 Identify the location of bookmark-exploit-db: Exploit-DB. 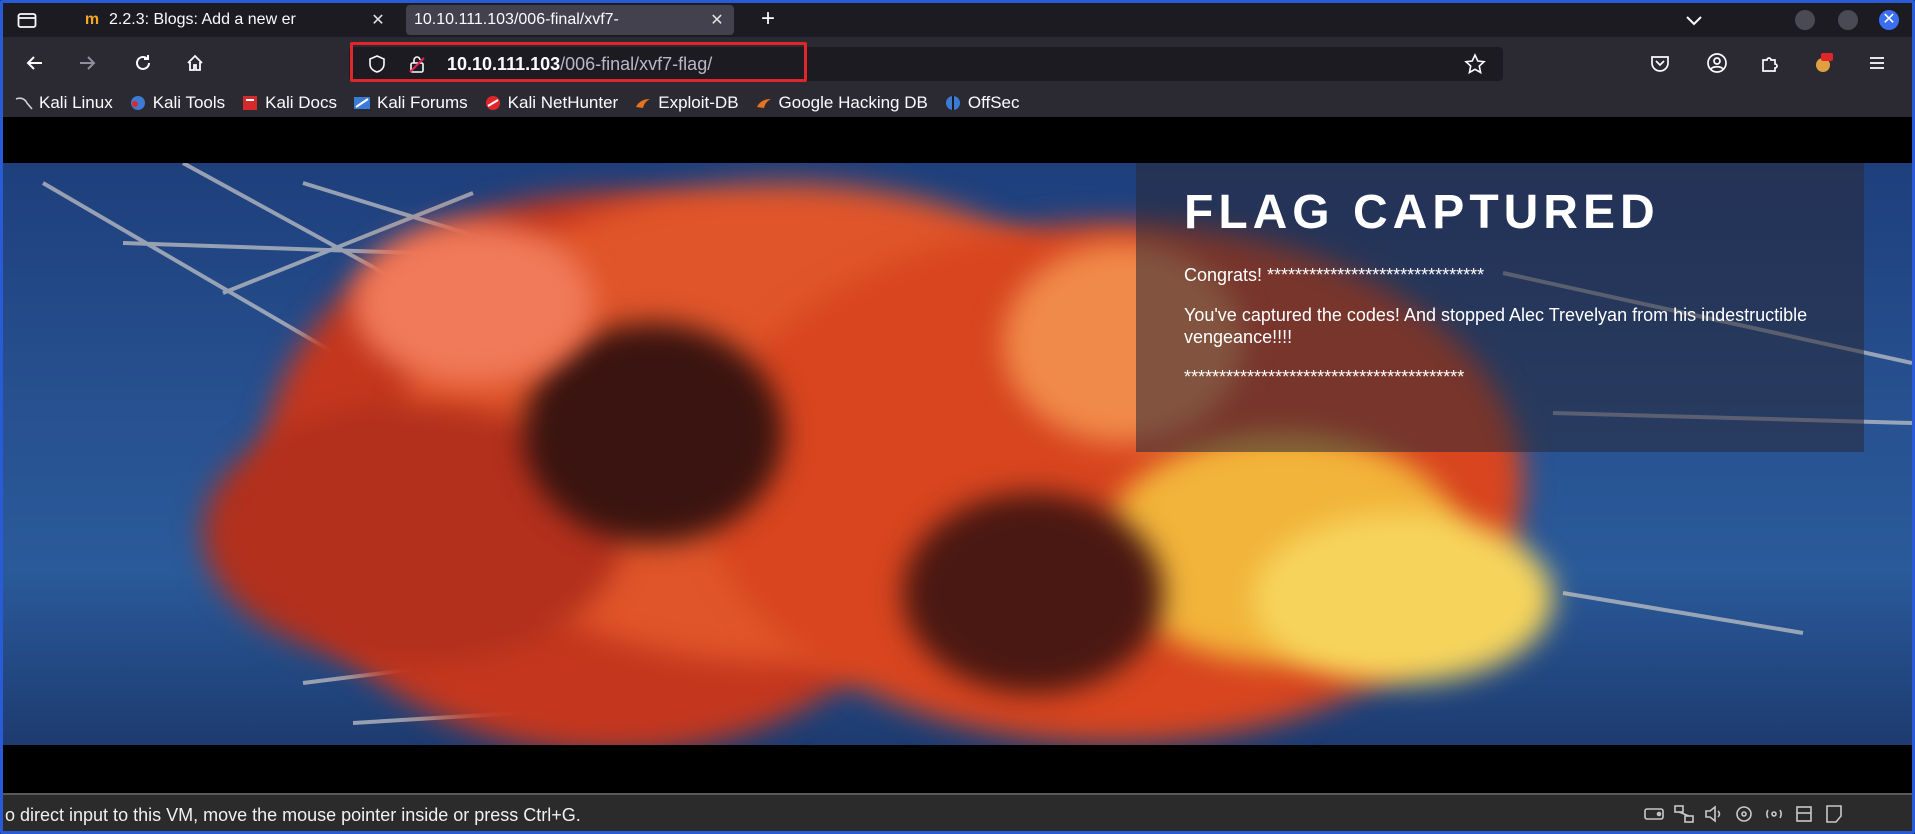
(686, 103).